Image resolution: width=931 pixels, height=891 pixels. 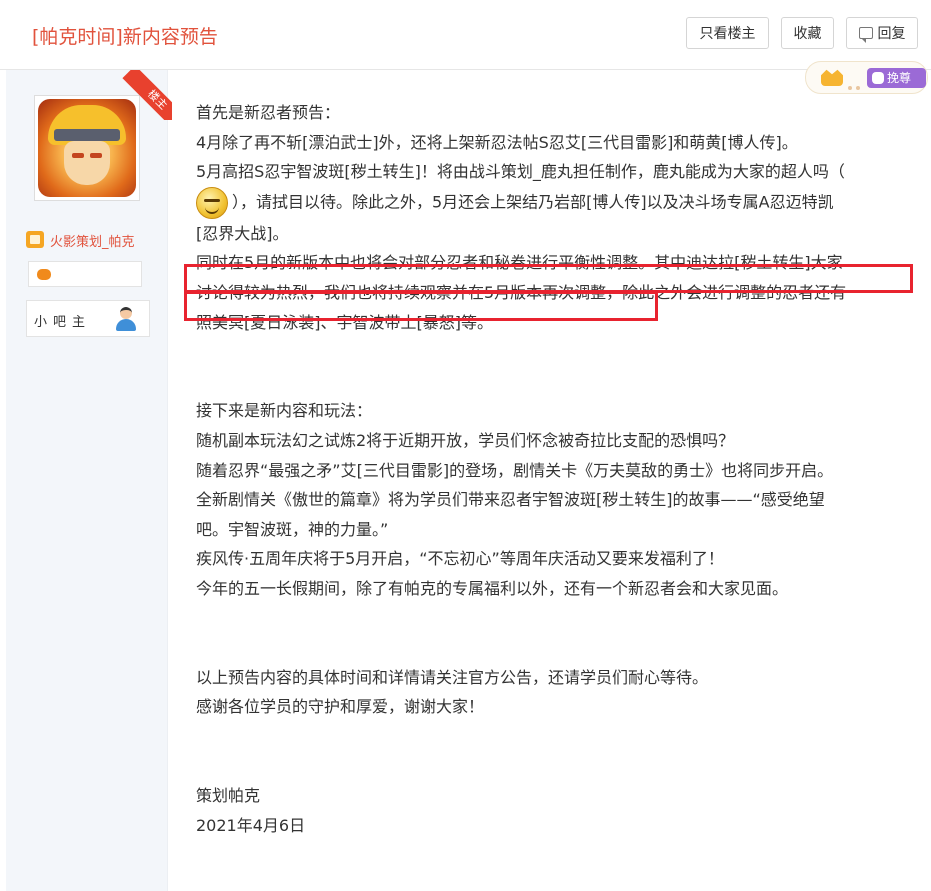 I want to click on post-line: 今年的五一长假期间，除了有帕克的专属福利以外，还有一个新忍者会和大家见面。, so click(x=492, y=588).